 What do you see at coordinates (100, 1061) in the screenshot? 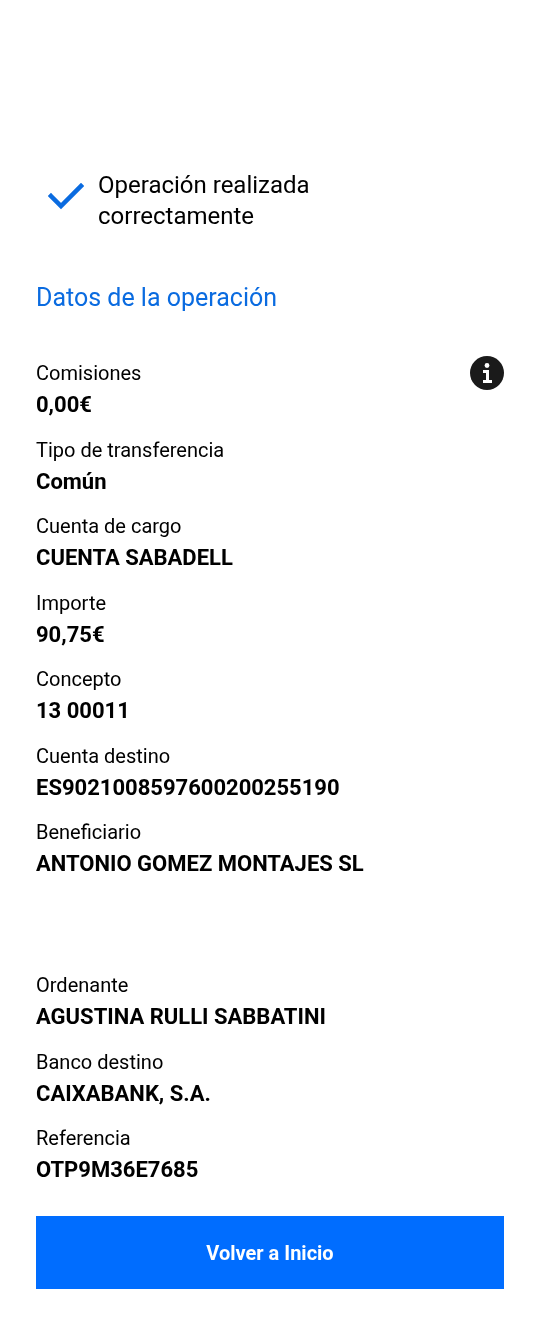
I see `field-label: Banco destino` at bounding box center [100, 1061].